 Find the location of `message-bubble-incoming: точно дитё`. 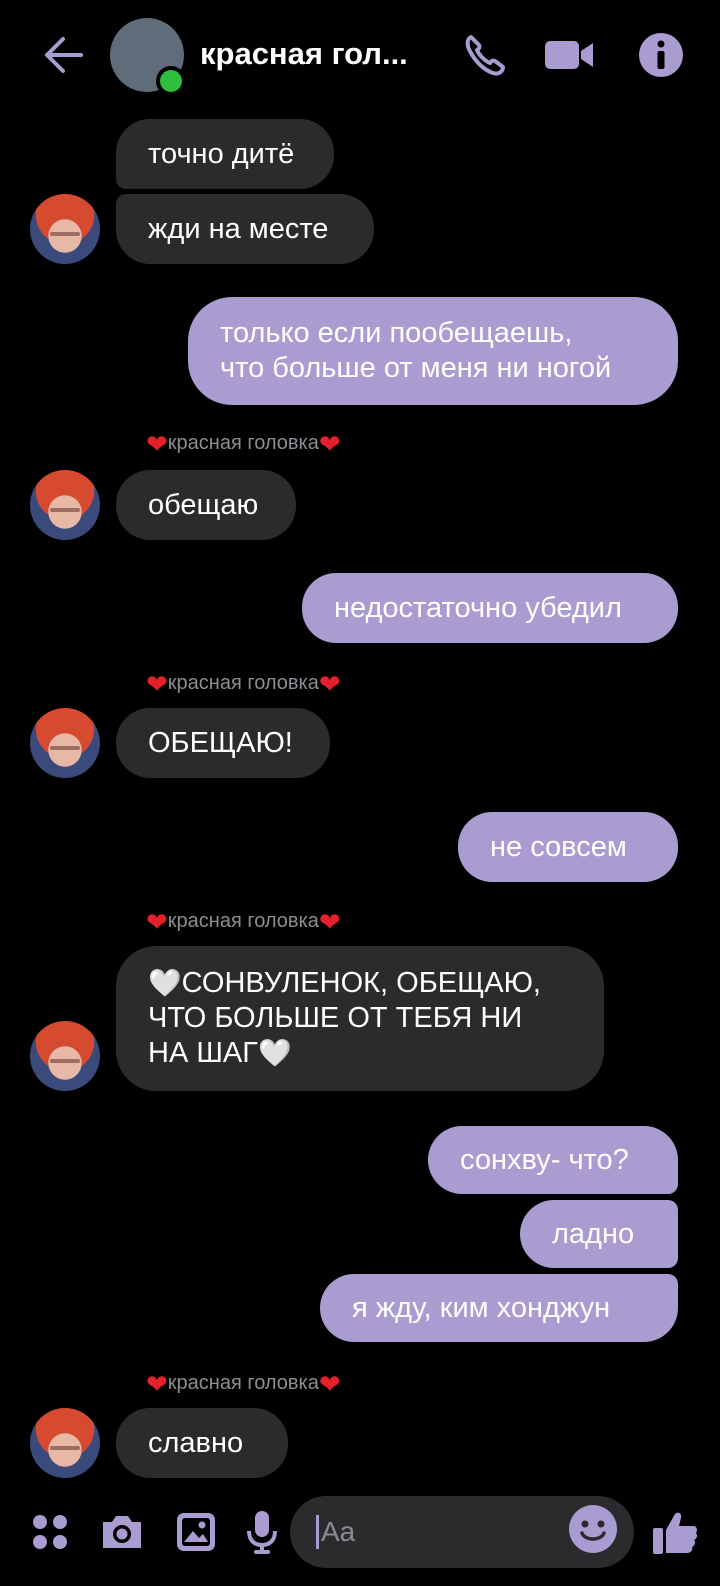

message-bubble-incoming: точно дитё is located at coordinates (225, 154).